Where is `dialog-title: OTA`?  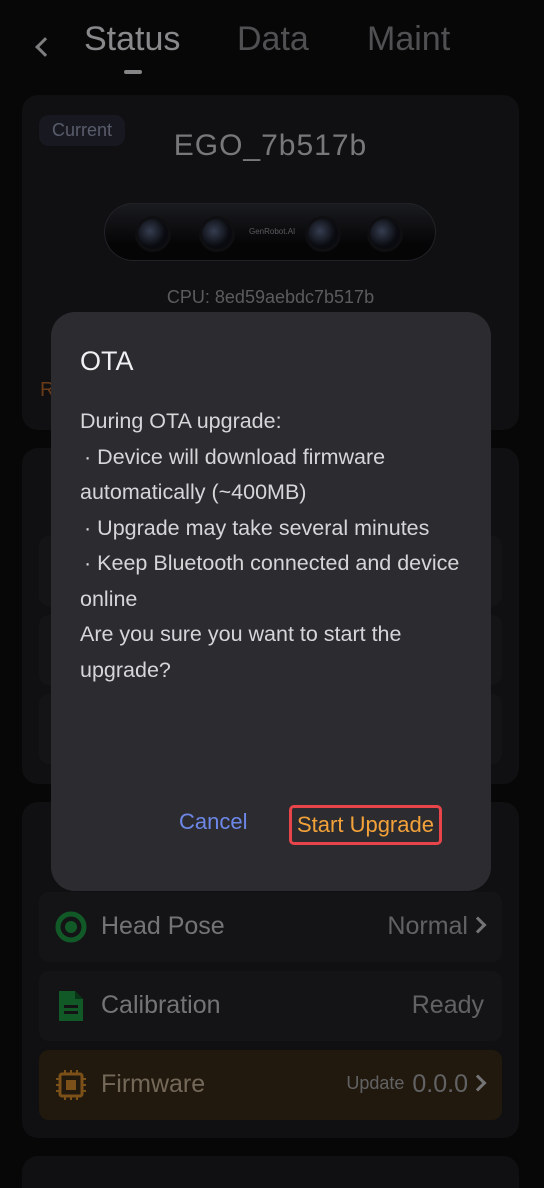
dialog-title: OTA is located at coordinates (107, 361).